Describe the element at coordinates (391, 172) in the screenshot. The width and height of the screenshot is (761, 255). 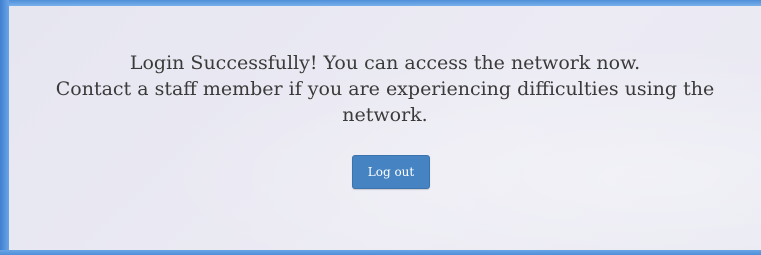
I see `logout-button: Log out` at that location.